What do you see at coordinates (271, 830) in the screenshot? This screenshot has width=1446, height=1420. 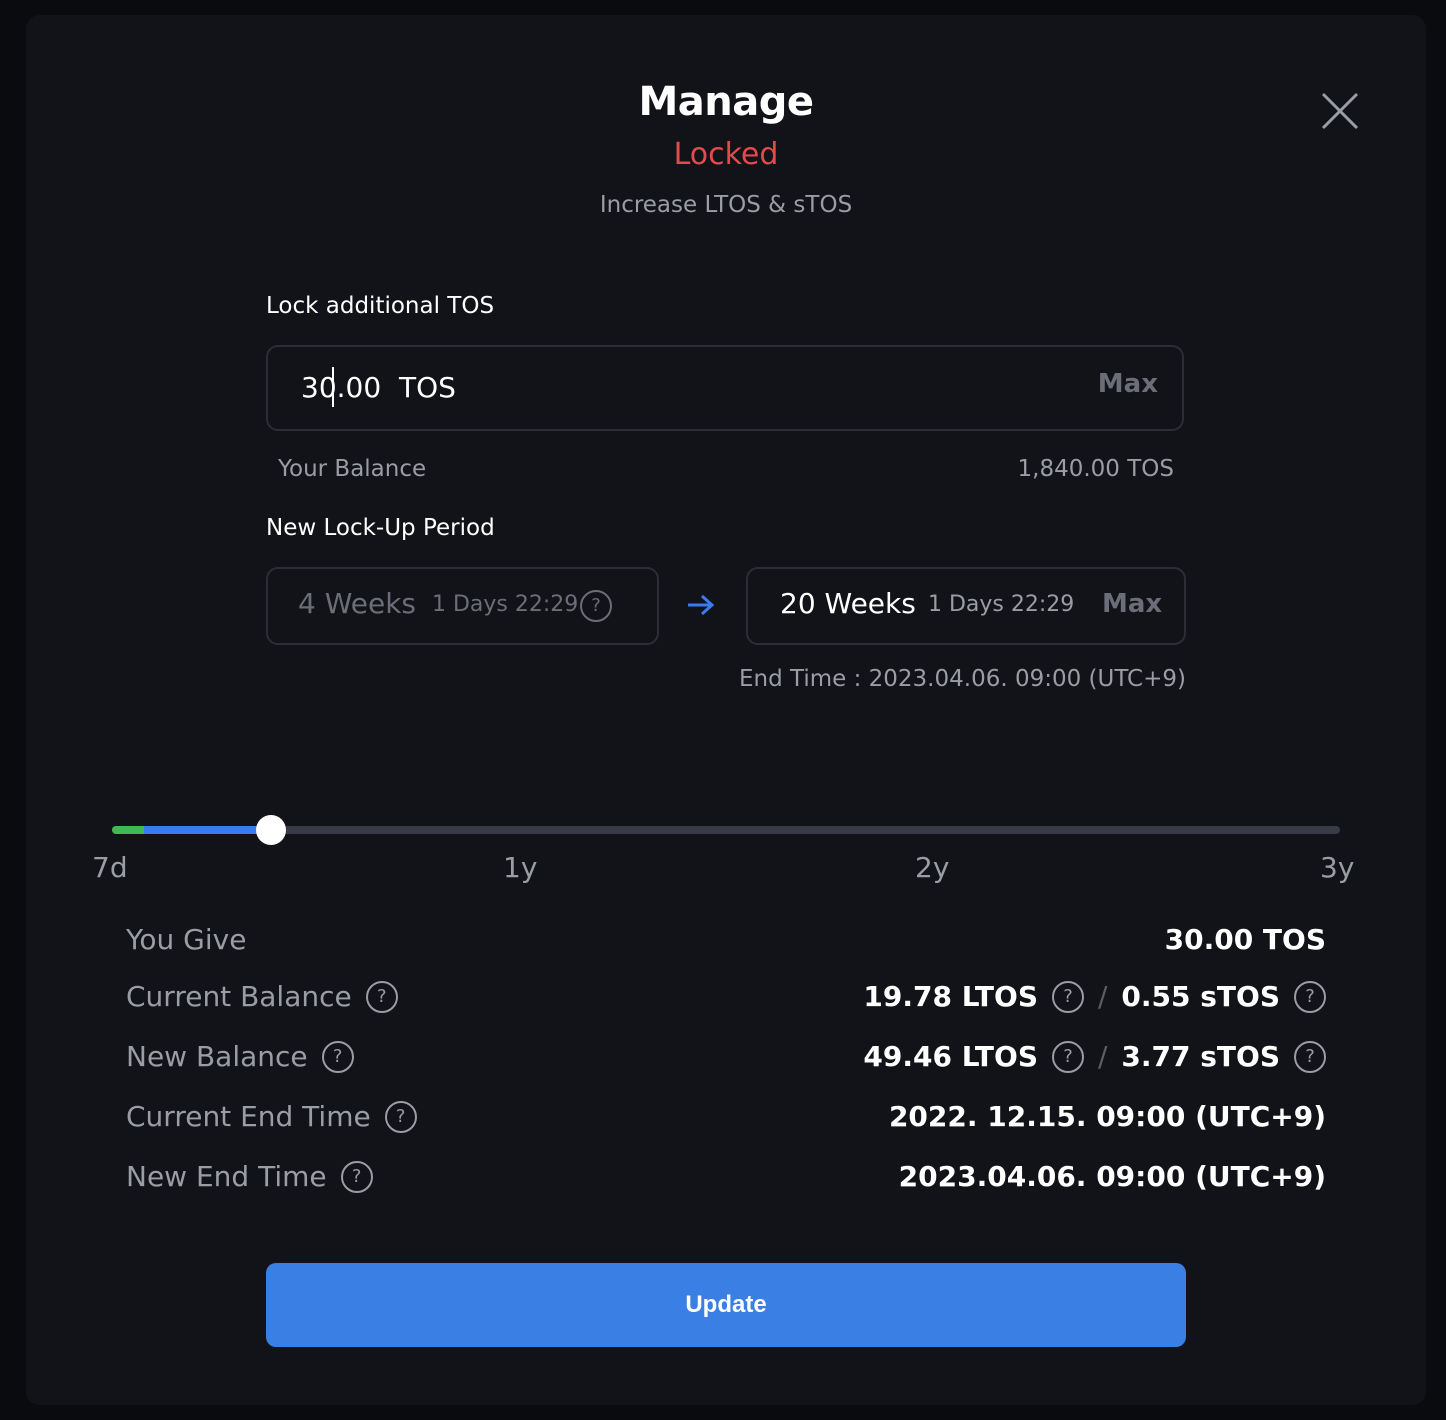 I see `slider-thumb` at bounding box center [271, 830].